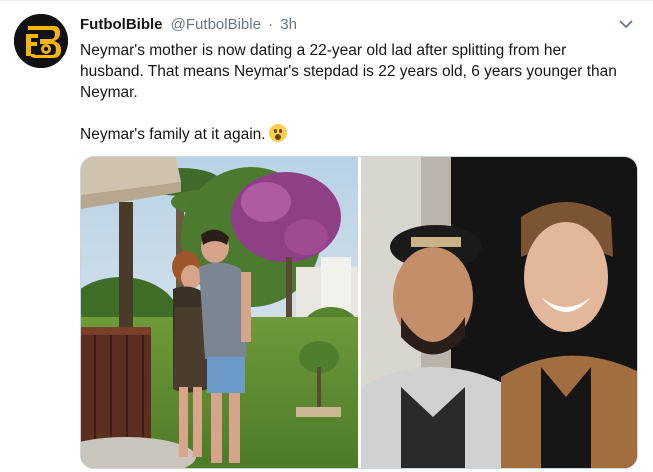 This screenshot has width=653, height=472. I want to click on chevron-down-icon, so click(626, 24).